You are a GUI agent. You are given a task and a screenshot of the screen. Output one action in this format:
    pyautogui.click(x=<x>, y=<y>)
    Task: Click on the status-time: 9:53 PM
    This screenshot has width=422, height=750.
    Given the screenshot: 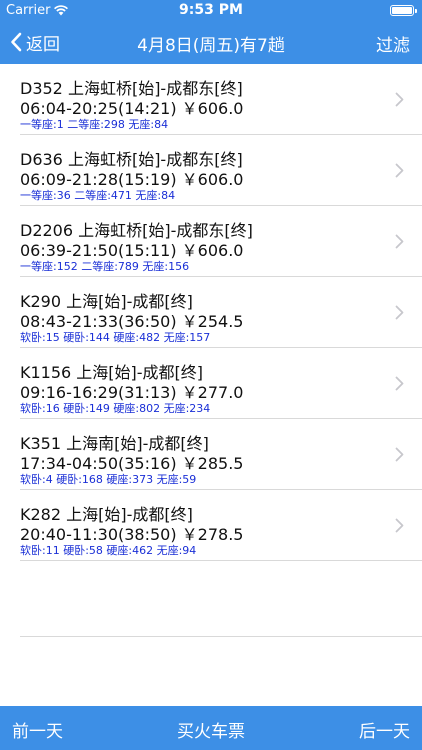 What is the action you would take?
    pyautogui.click(x=211, y=10)
    